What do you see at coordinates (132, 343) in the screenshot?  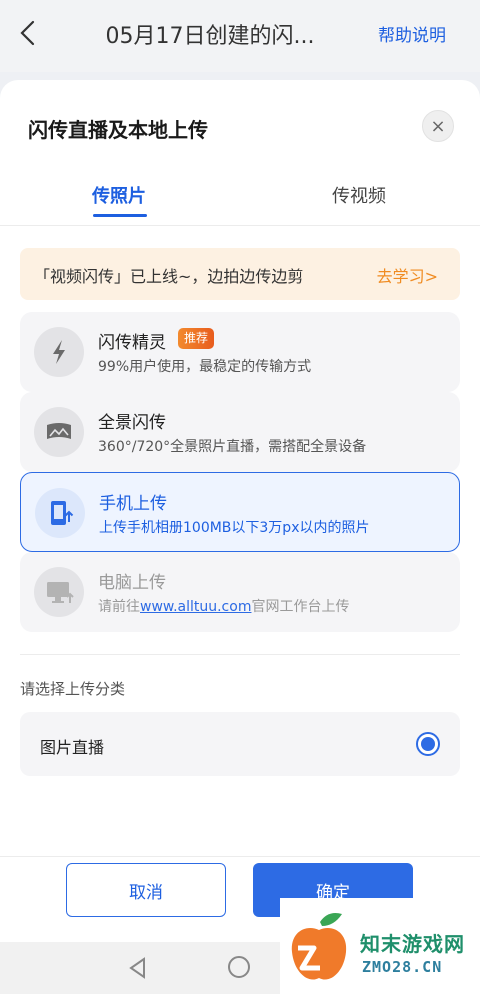 I see `option-title: 闪传精灵` at bounding box center [132, 343].